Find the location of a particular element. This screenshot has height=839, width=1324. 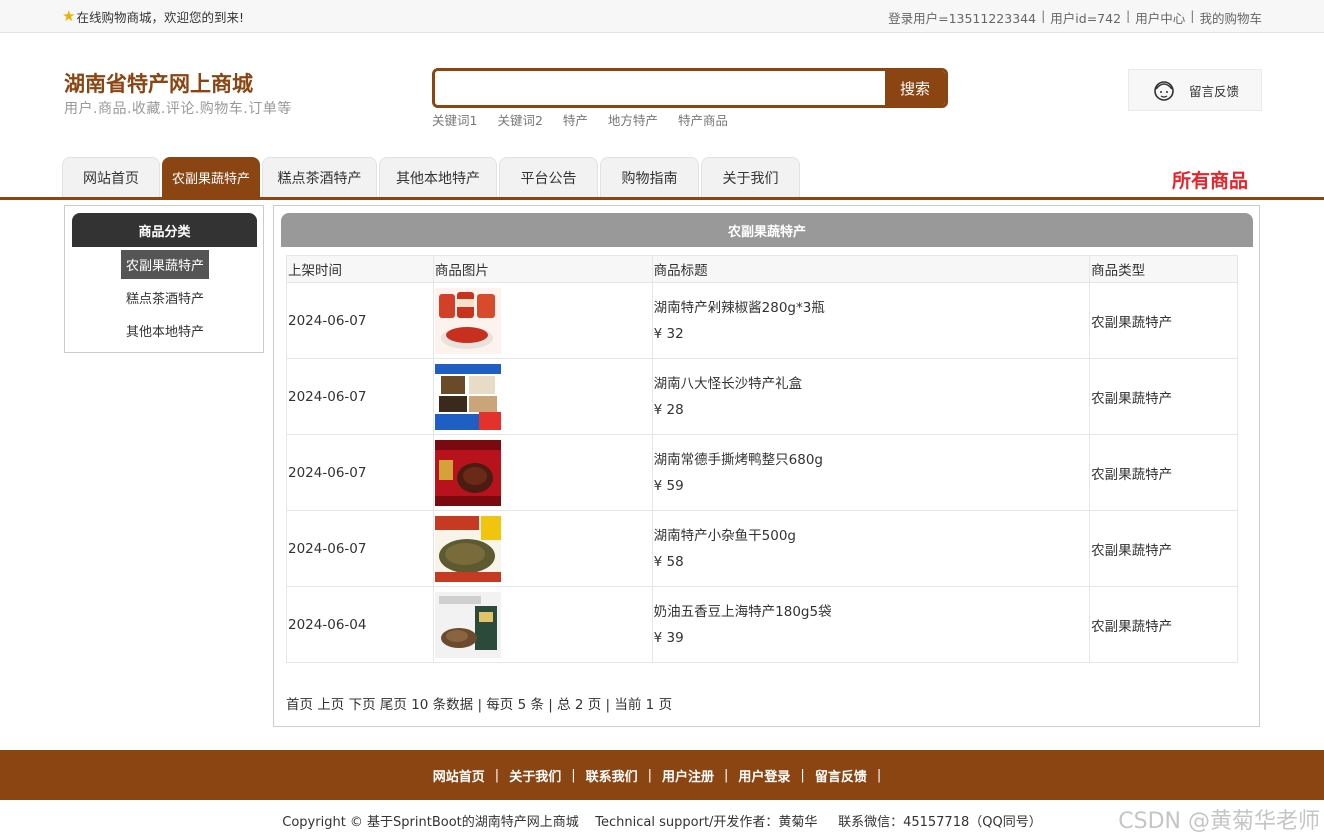

welcome-text: 在线购物商城，欢迎您的到来! is located at coordinates (160, 17).